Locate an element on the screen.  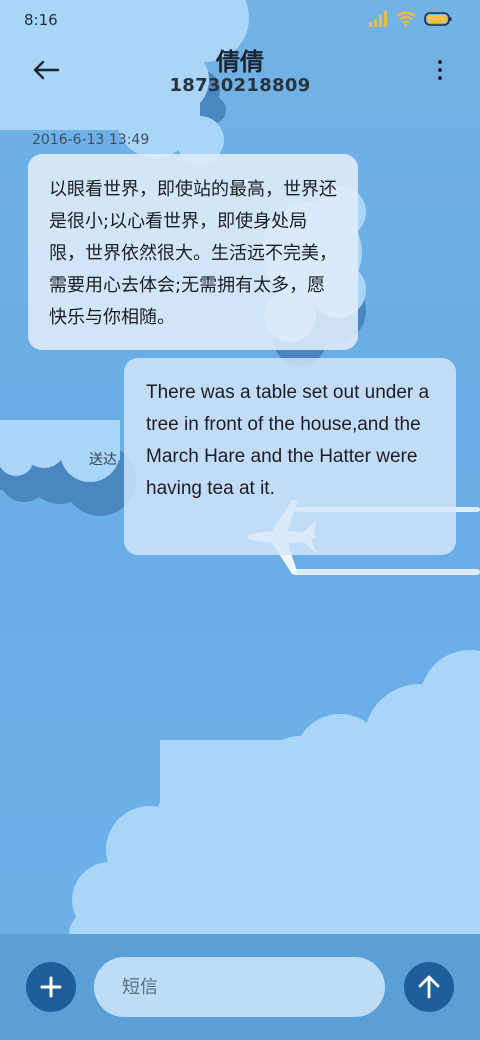
message-timestamp: 2016-6-13 13:49 is located at coordinates (91, 140).